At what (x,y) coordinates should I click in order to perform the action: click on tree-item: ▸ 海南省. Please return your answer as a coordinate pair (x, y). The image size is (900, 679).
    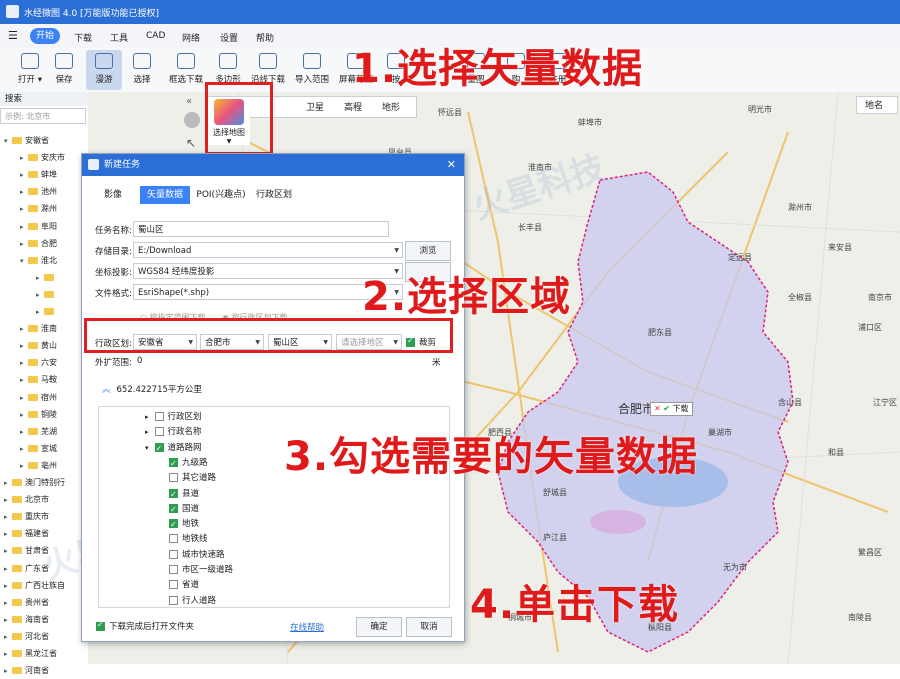
    Looking at the image, I should click on (46, 619).